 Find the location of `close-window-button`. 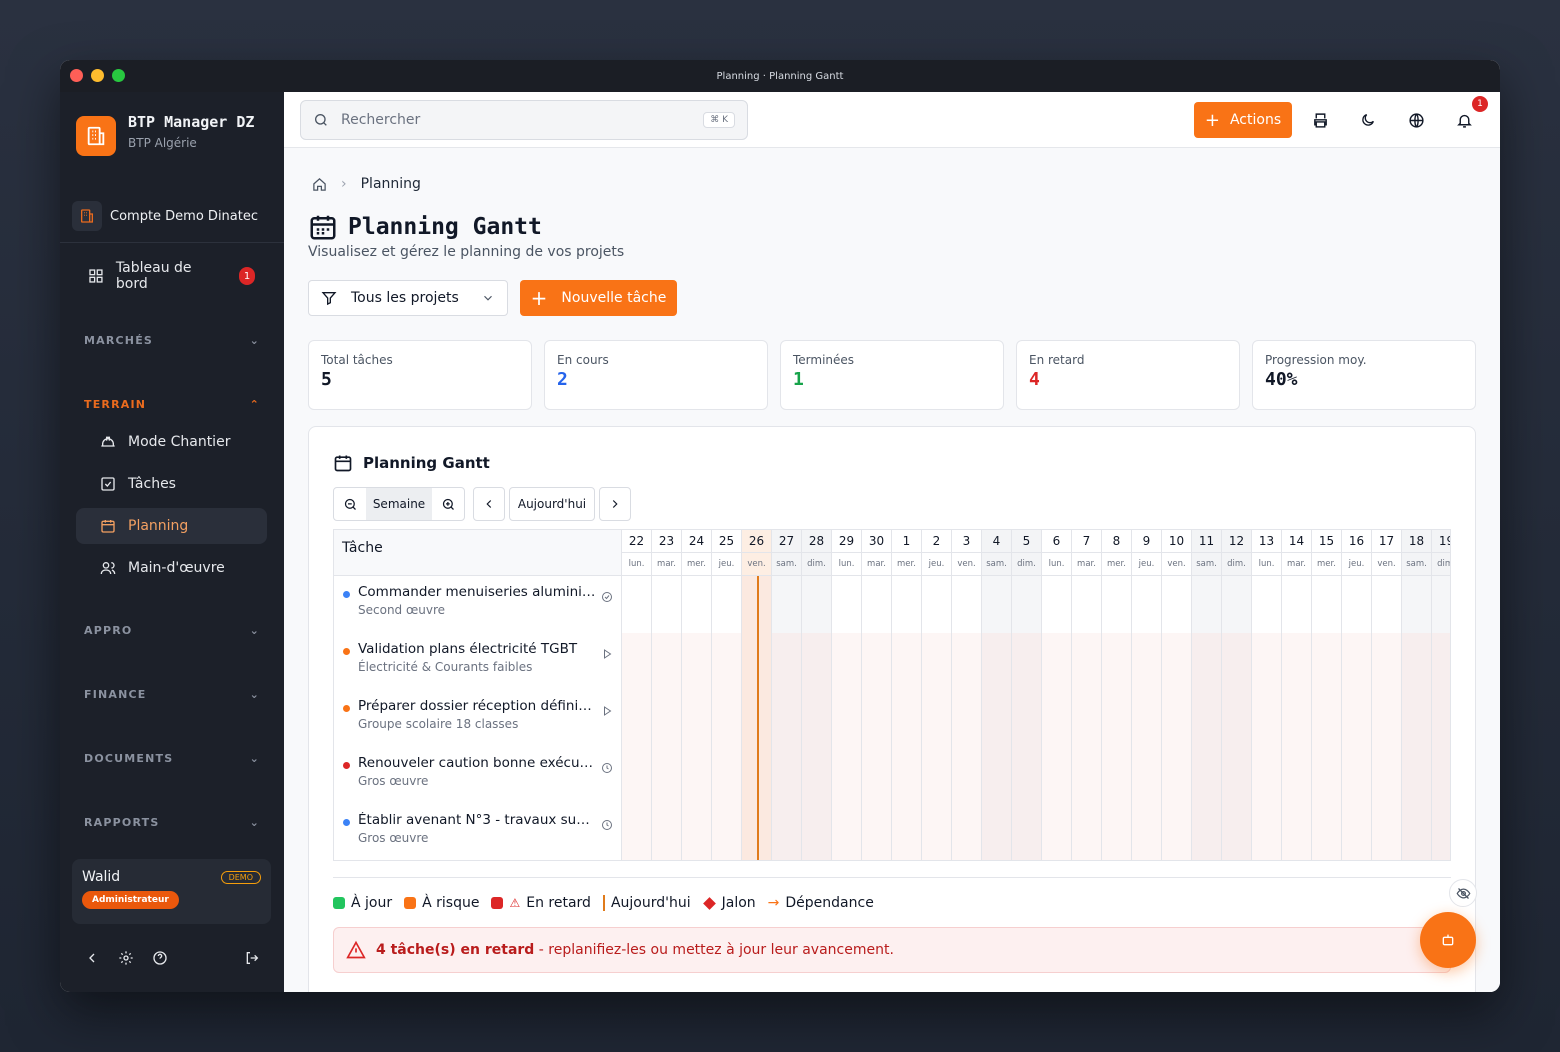

close-window-button is located at coordinates (76, 75).